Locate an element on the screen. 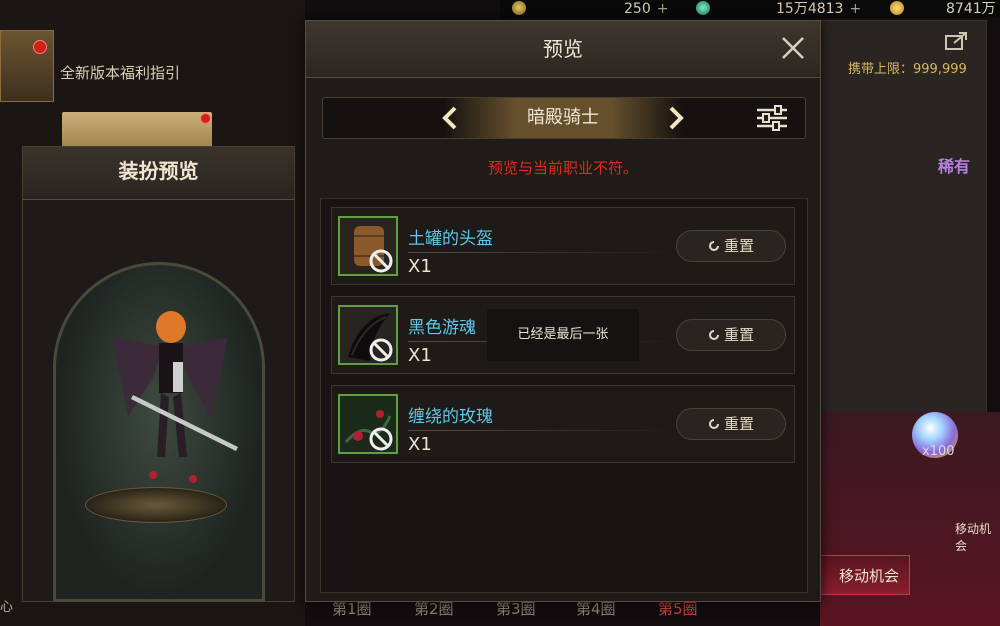  dialog-title: 预览 is located at coordinates (563, 49).